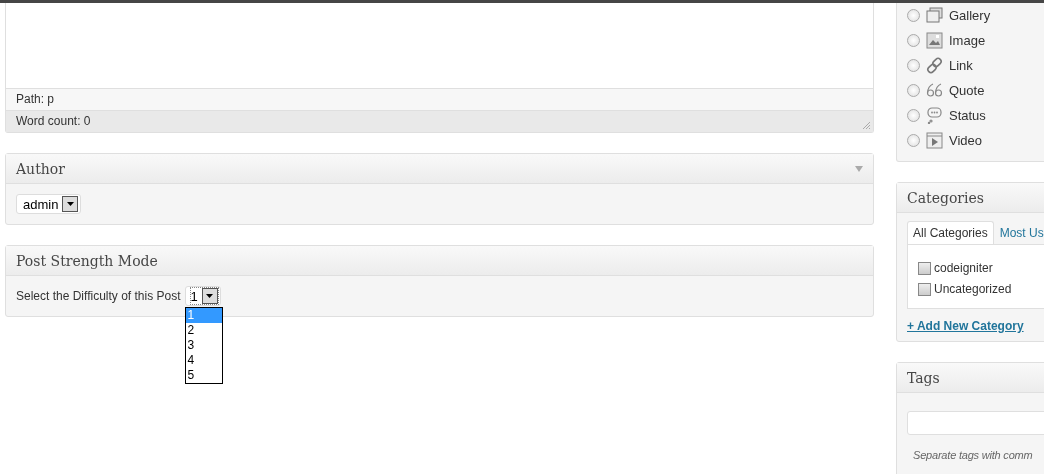 The height and width of the screenshot is (474, 1044). What do you see at coordinates (923, 377) in the screenshot?
I see `panel-title: Tags` at bounding box center [923, 377].